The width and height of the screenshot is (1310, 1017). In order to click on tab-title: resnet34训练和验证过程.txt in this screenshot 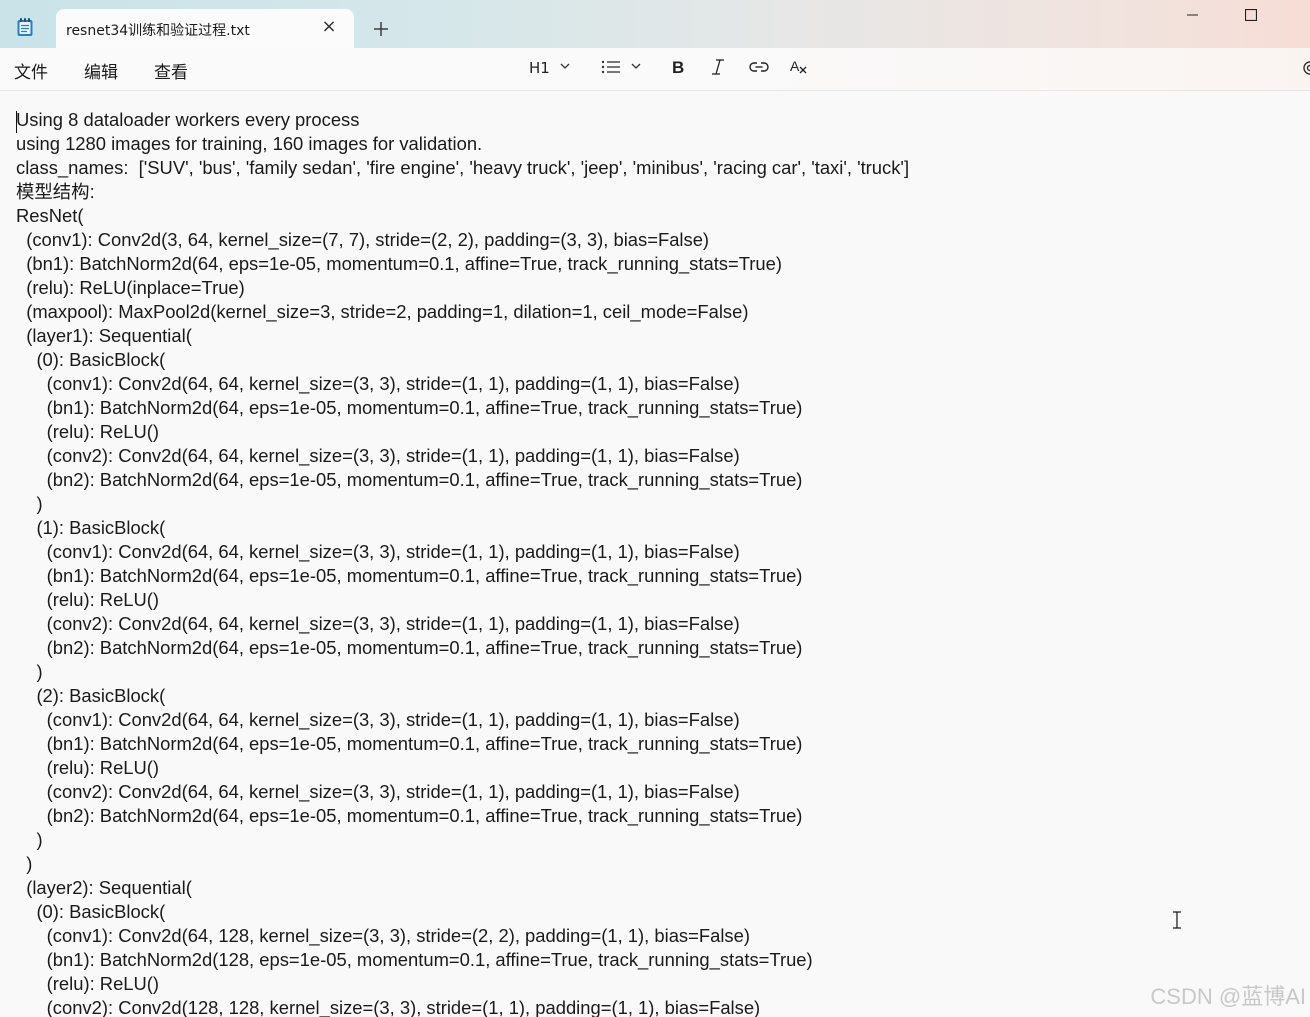, I will do `click(158, 31)`.